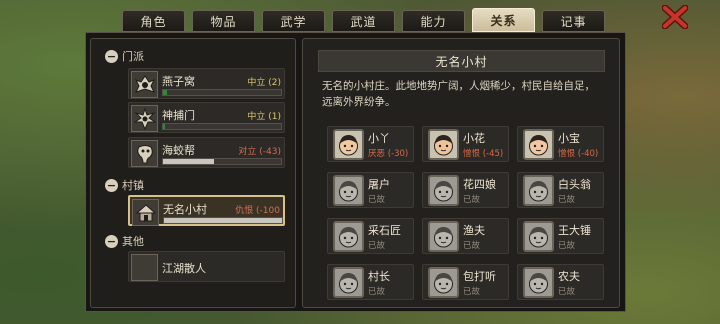  Describe the element at coordinates (388, 154) in the screenshot. I see `npc-status: 厌恶 (-30)` at that location.